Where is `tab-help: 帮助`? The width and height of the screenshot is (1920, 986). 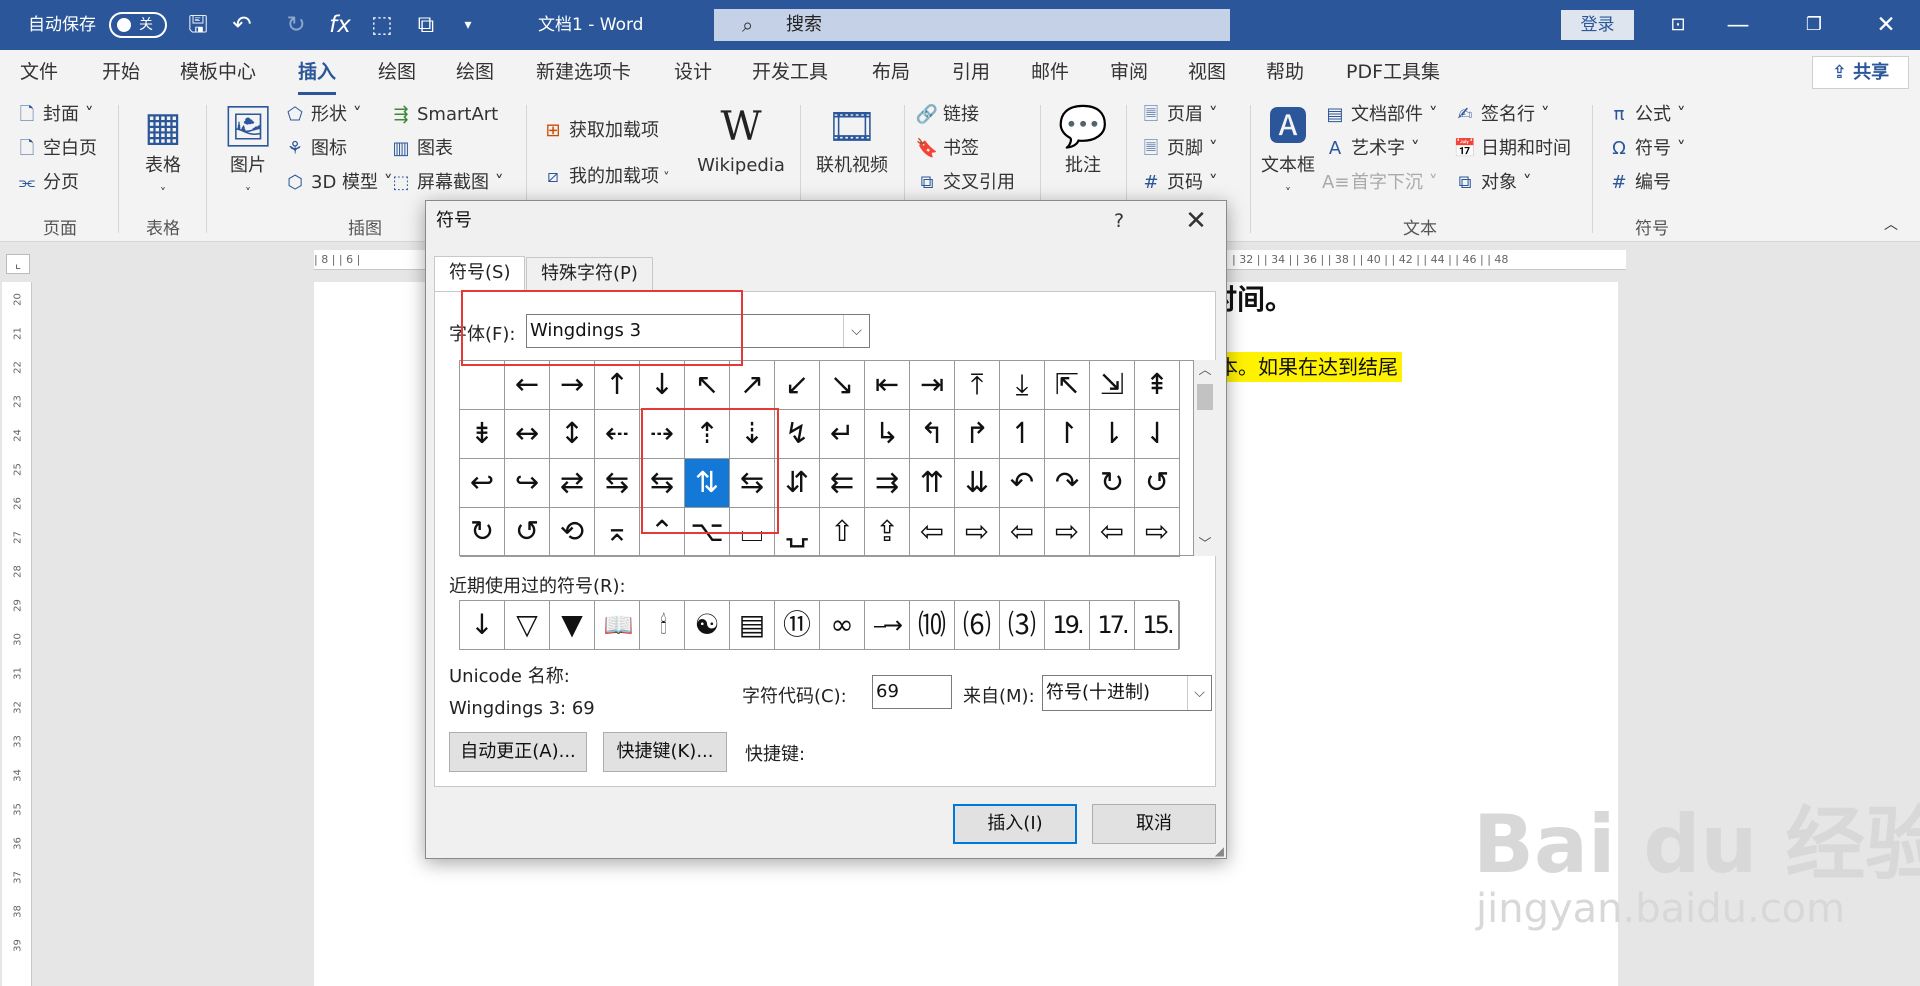 tab-help: 帮助 is located at coordinates (1285, 72).